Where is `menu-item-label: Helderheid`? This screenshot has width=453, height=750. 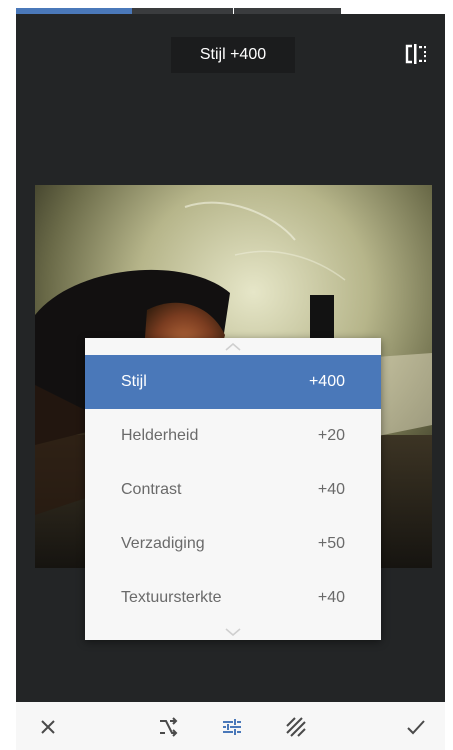
menu-item-label: Helderheid is located at coordinates (160, 435).